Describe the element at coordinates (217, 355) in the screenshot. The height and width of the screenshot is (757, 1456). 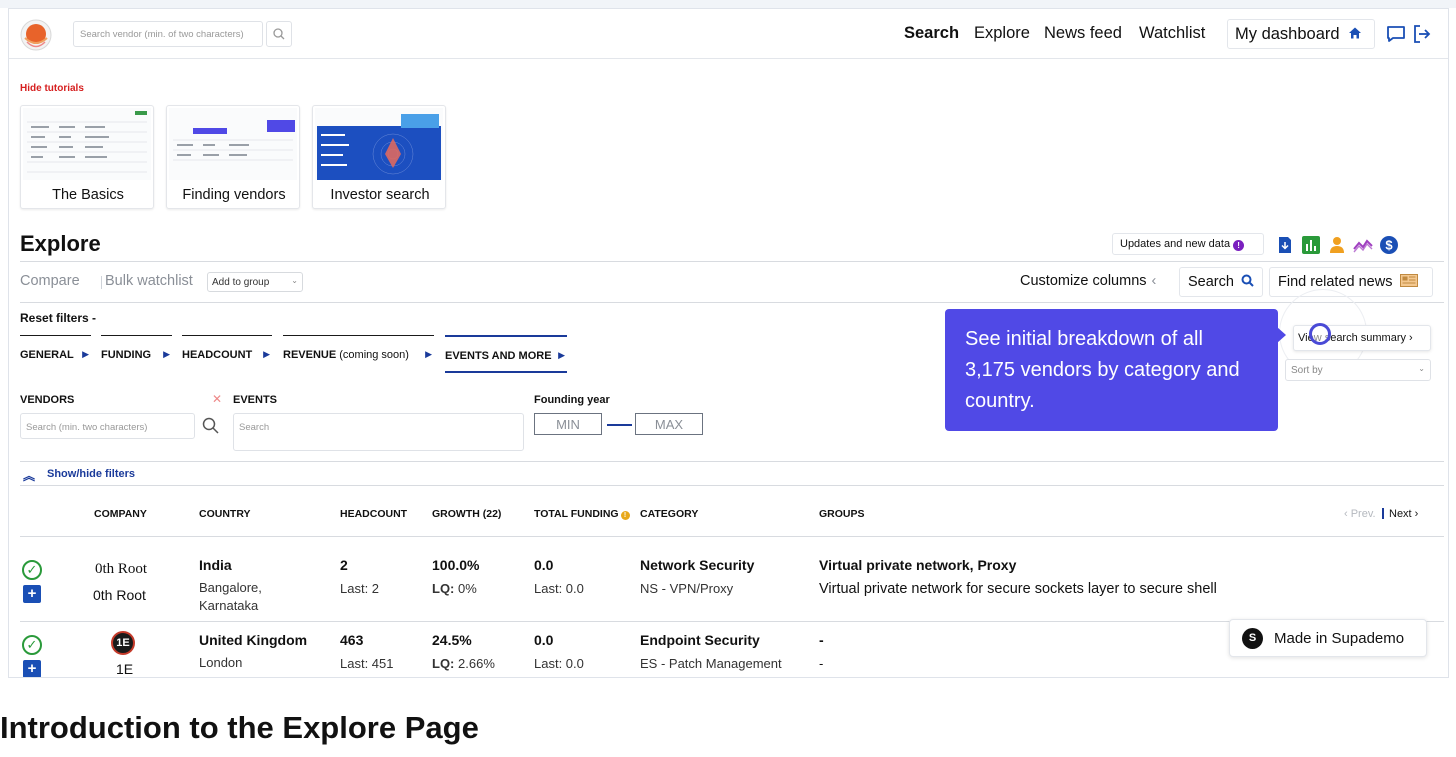
I see `tab-label: HEADCOUNT` at that location.